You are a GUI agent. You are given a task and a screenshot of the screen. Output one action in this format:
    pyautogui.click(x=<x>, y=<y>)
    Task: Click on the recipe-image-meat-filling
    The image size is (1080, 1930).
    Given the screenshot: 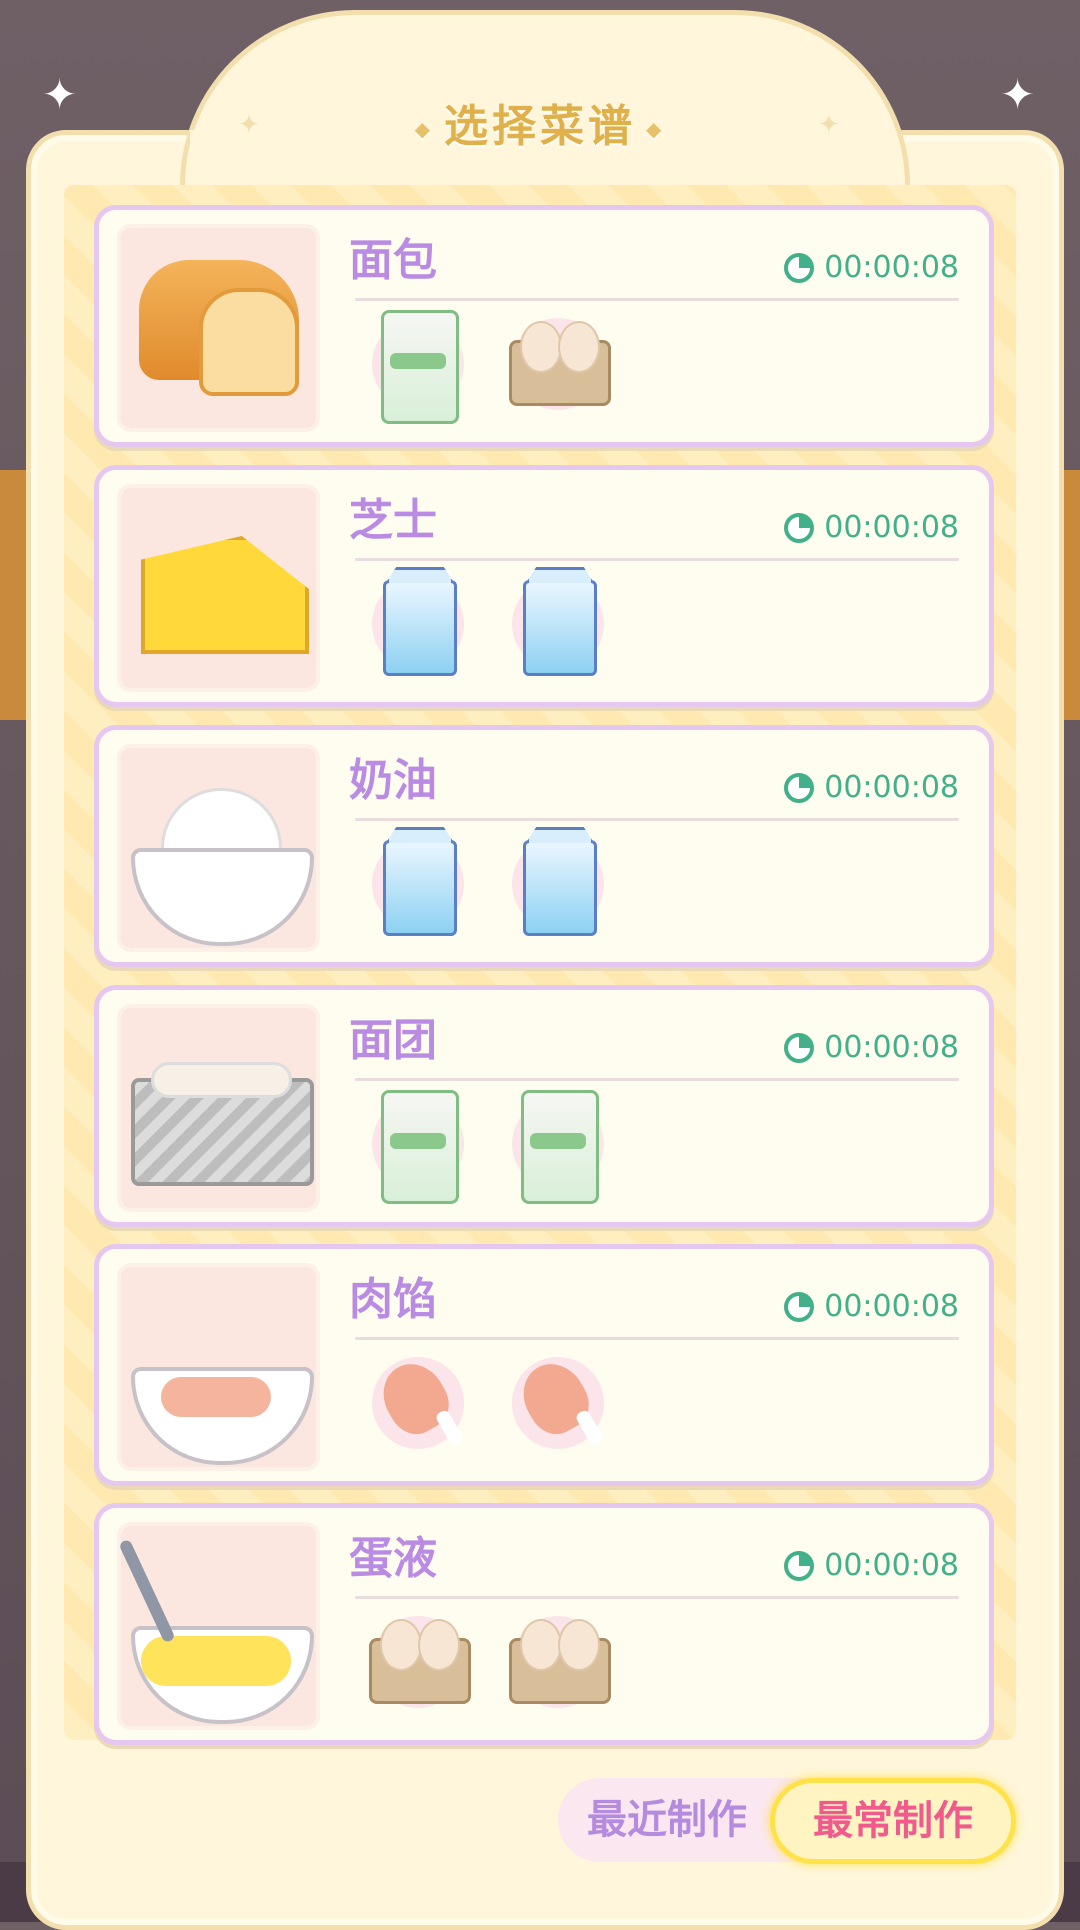 What is the action you would take?
    pyautogui.click(x=218, y=1367)
    